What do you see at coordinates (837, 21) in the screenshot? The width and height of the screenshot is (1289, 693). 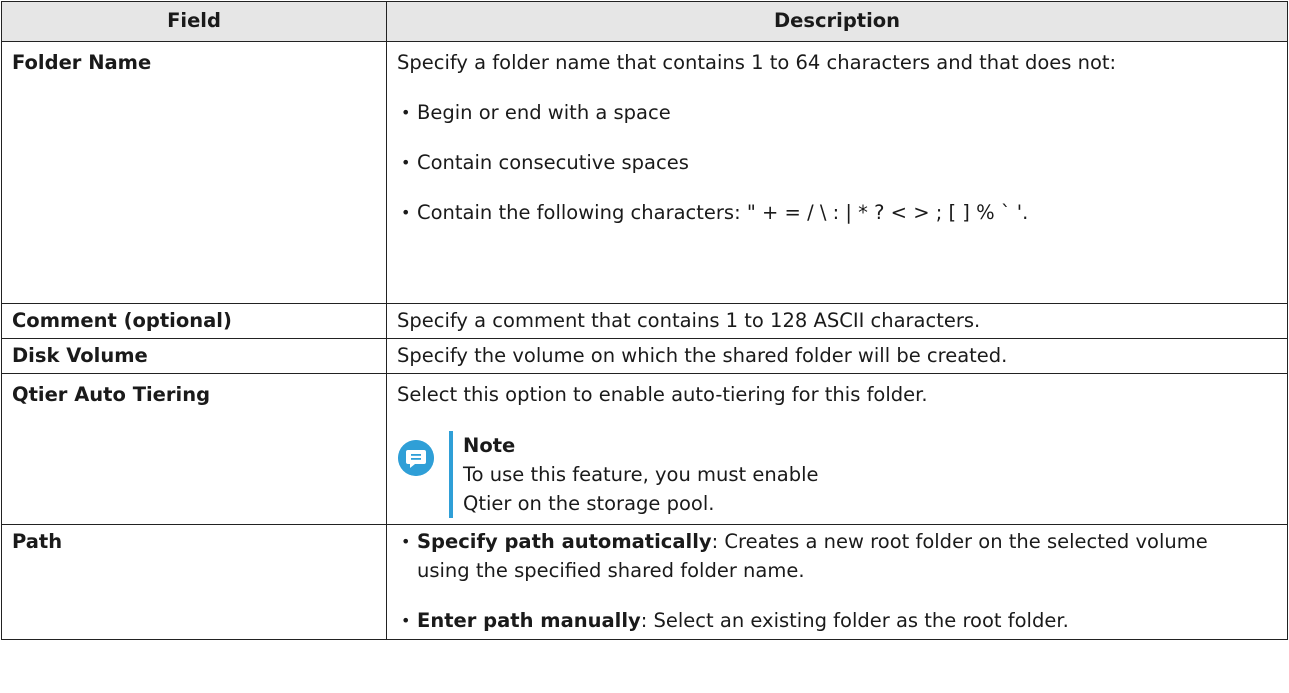 I see `header-description: Description` at bounding box center [837, 21].